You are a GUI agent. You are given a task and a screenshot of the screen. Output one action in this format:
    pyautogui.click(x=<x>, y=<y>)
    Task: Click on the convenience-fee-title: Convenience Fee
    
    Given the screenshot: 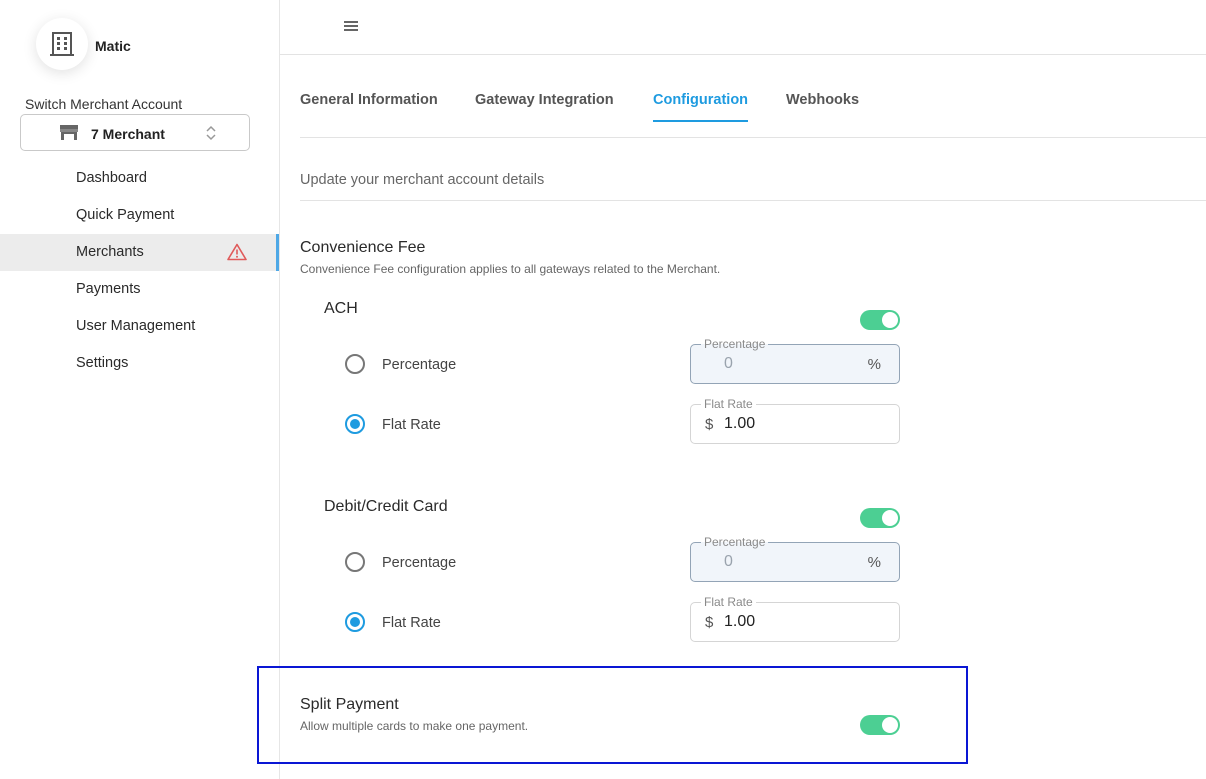 What is the action you would take?
    pyautogui.click(x=363, y=247)
    